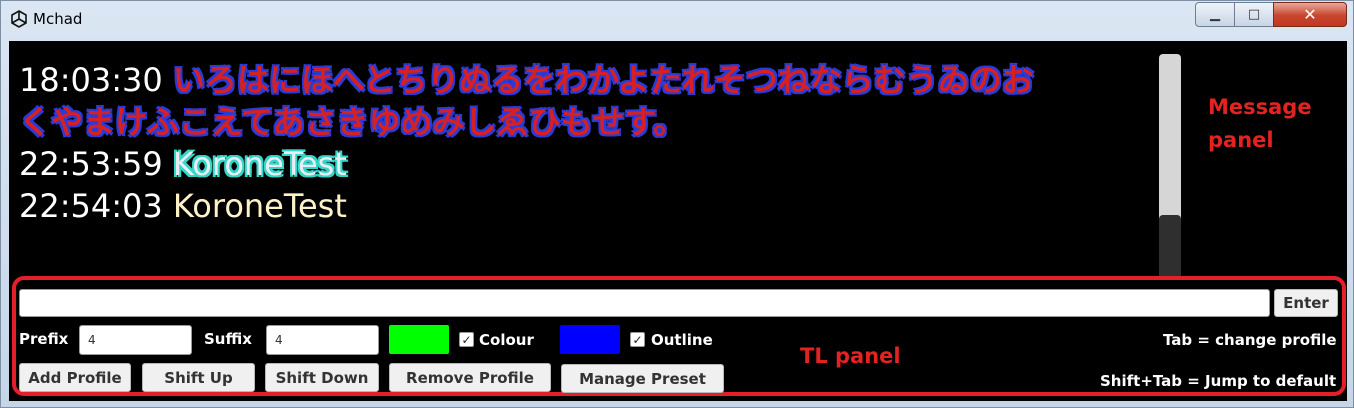 The width and height of the screenshot is (1354, 408). I want to click on colour-label: Colour, so click(506, 340).